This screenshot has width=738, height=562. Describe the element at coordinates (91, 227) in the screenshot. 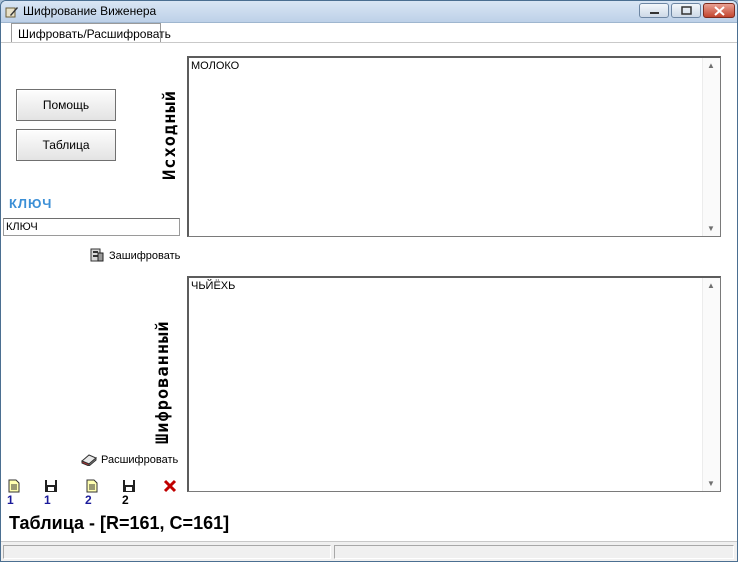

I see `key-input: КЛЮЧ` at that location.